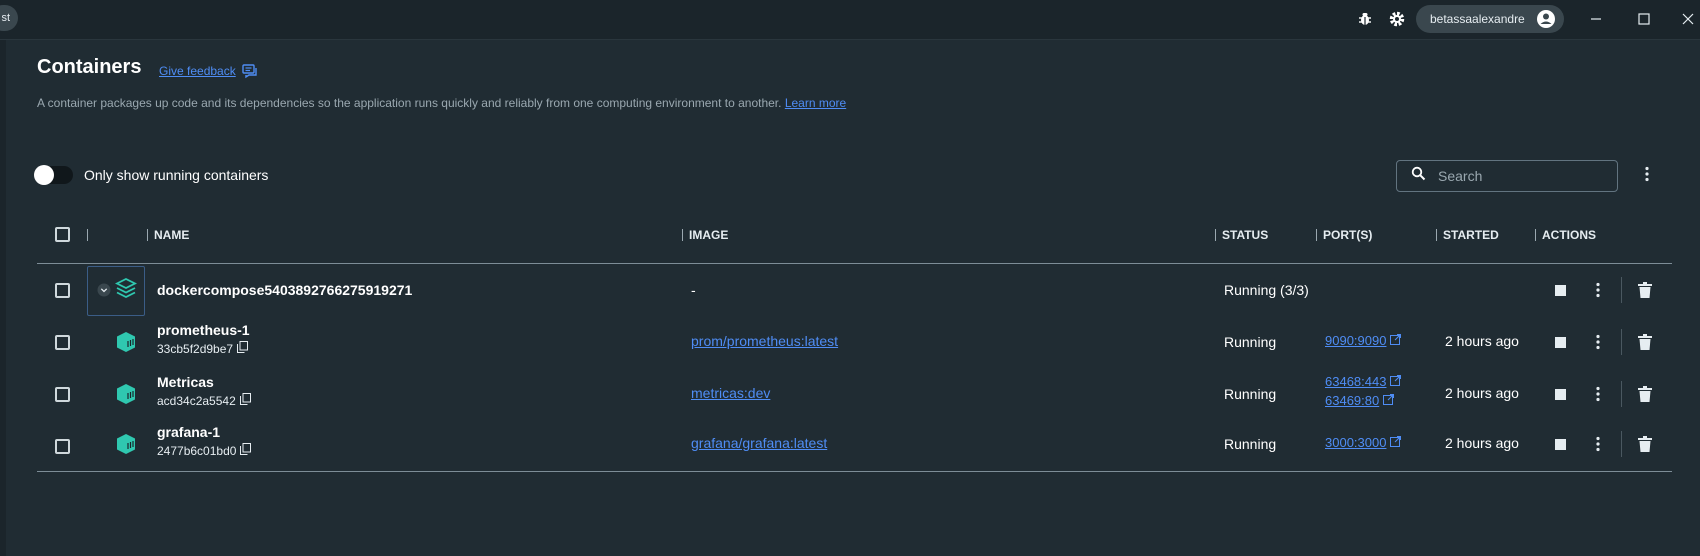 The height and width of the screenshot is (556, 1700). I want to click on port-text: 9090:9090, so click(1355, 340).